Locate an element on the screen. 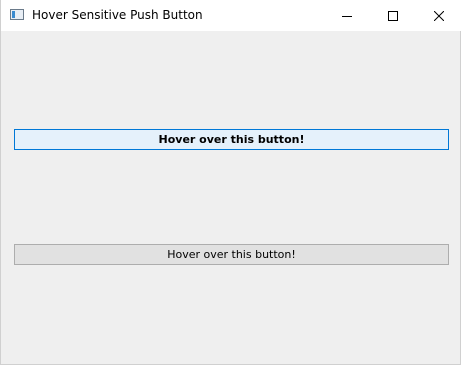 The image size is (461, 365). close-icon is located at coordinates (439, 15).